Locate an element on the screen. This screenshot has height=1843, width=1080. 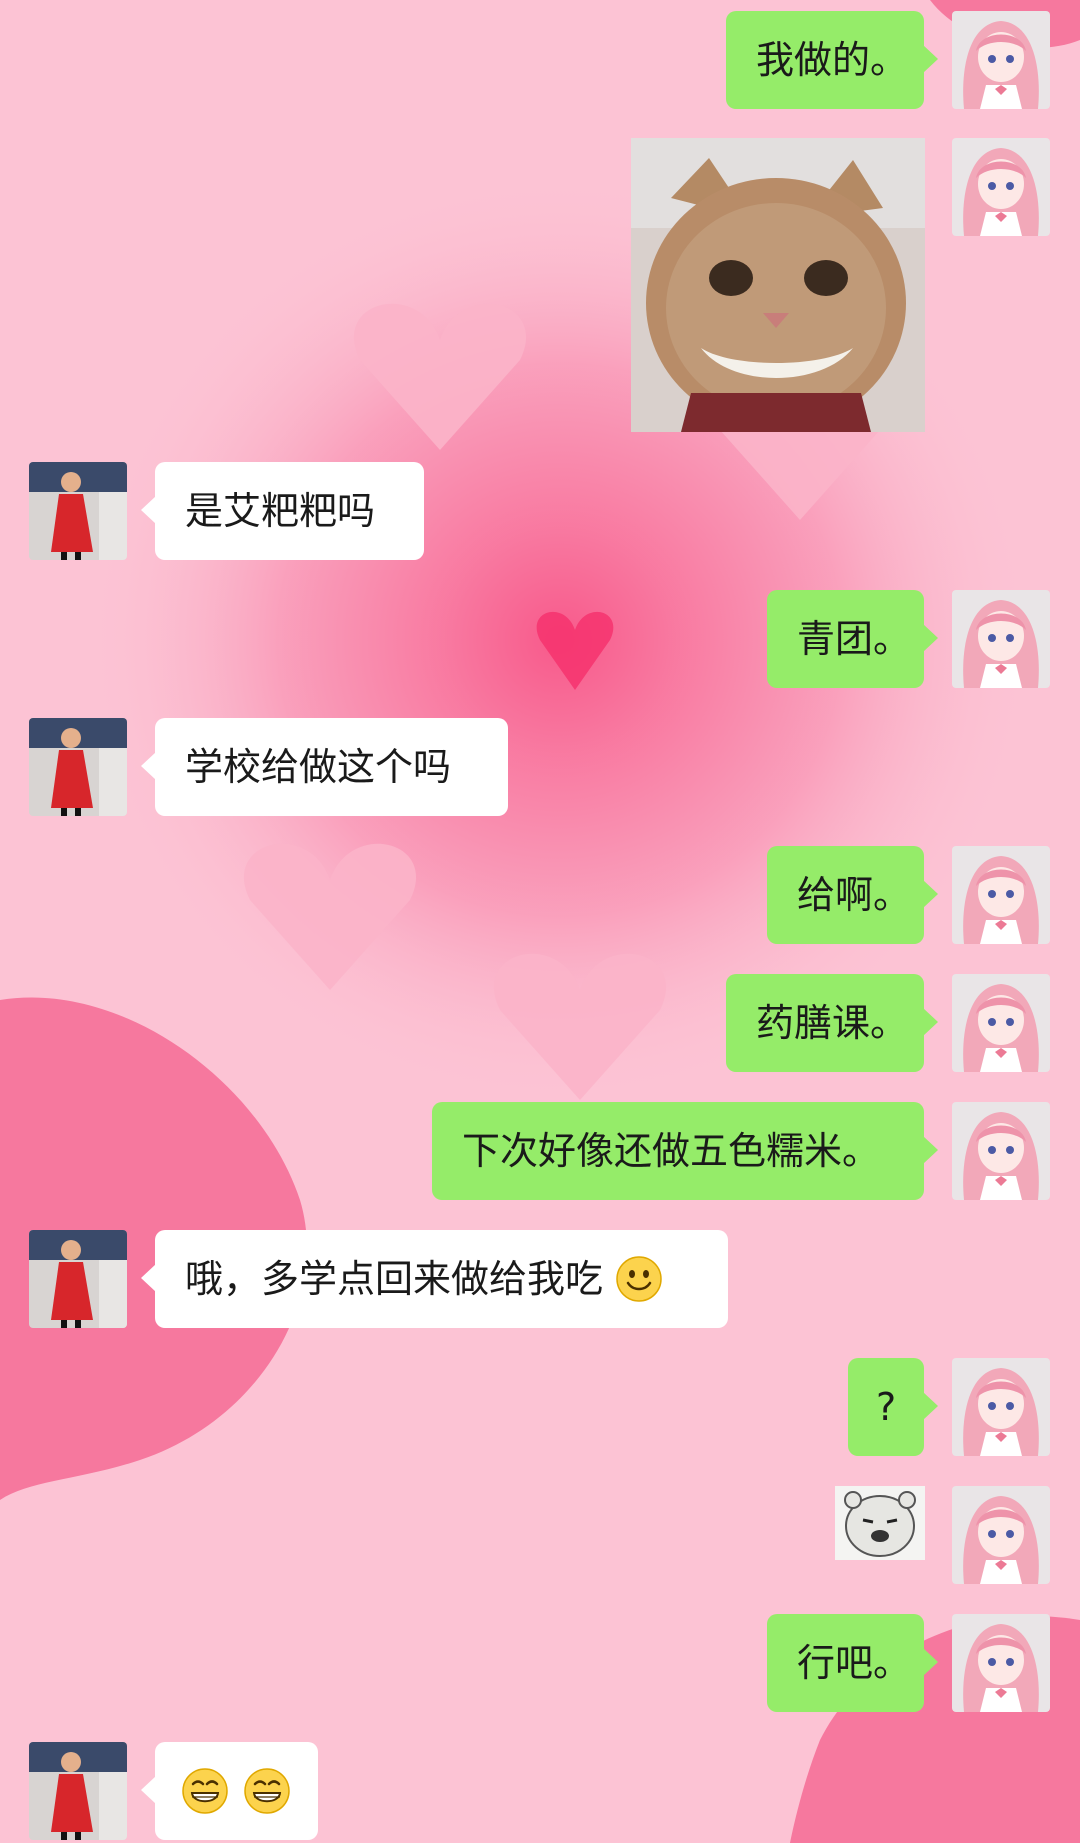
message-bubble-theirs: 是艾粑粑吗 is located at coordinates (282, 511).